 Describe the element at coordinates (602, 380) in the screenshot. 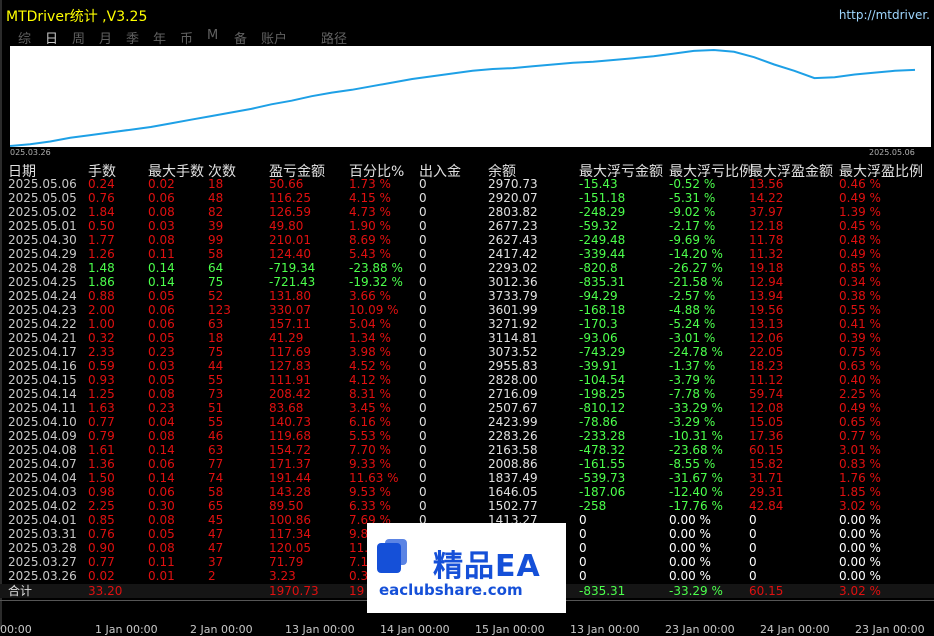

I see `cell-mfl: -104.54` at that location.